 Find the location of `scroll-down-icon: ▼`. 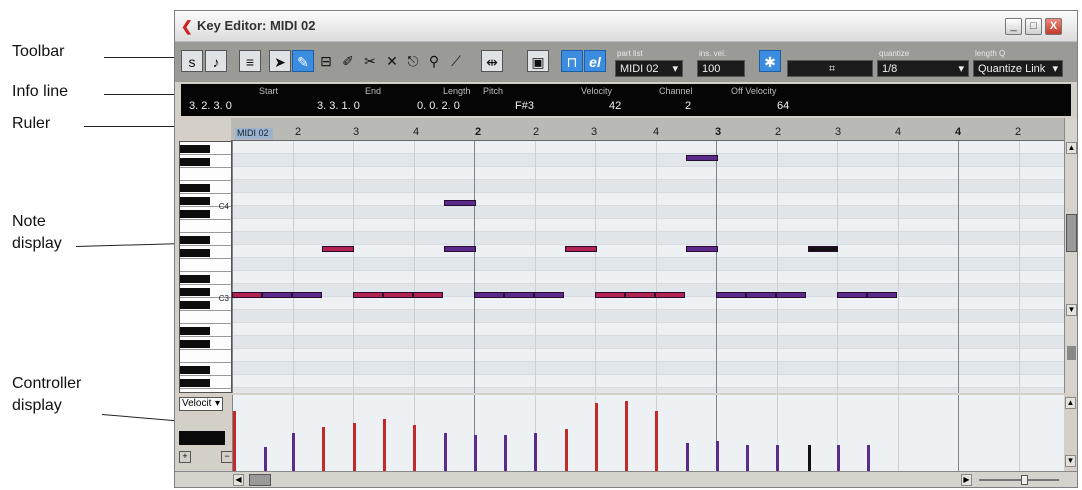

scroll-down-icon: ▼ is located at coordinates (1071, 310).